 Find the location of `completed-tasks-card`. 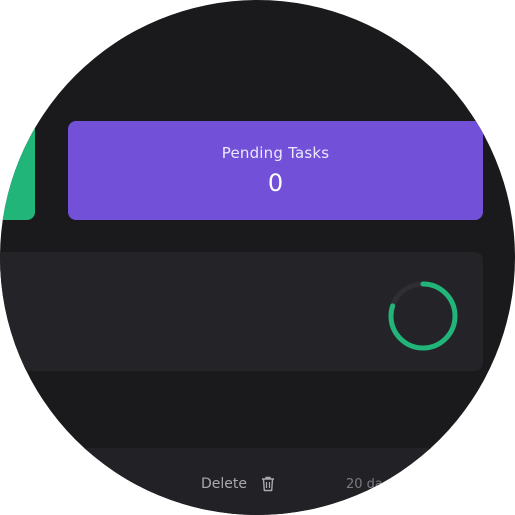

completed-tasks-card is located at coordinates (17, 171).